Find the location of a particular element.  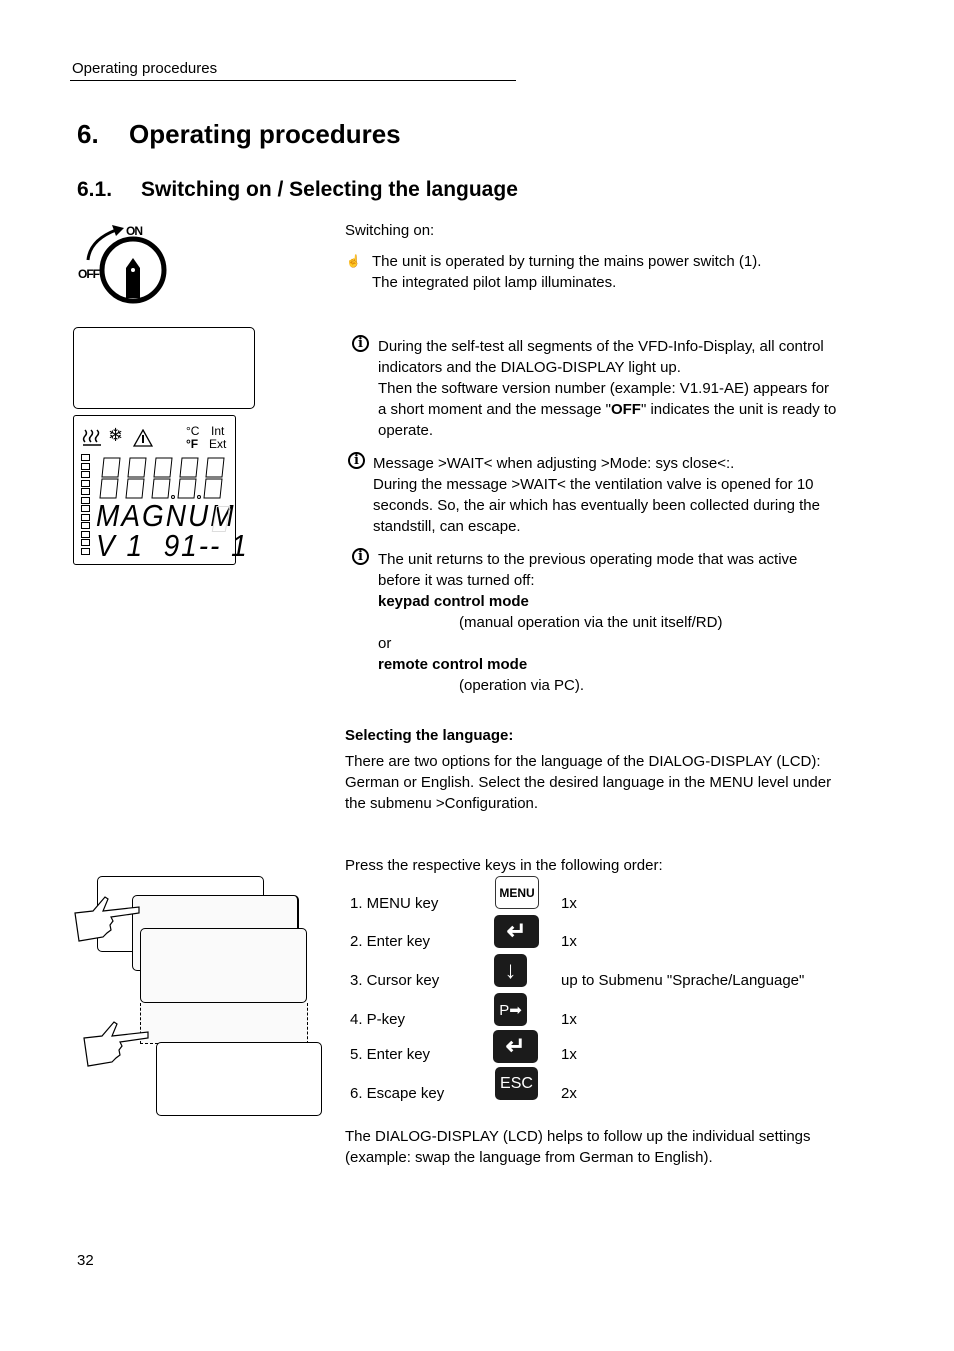

step-label: 4. P-key is located at coordinates (378, 1019).